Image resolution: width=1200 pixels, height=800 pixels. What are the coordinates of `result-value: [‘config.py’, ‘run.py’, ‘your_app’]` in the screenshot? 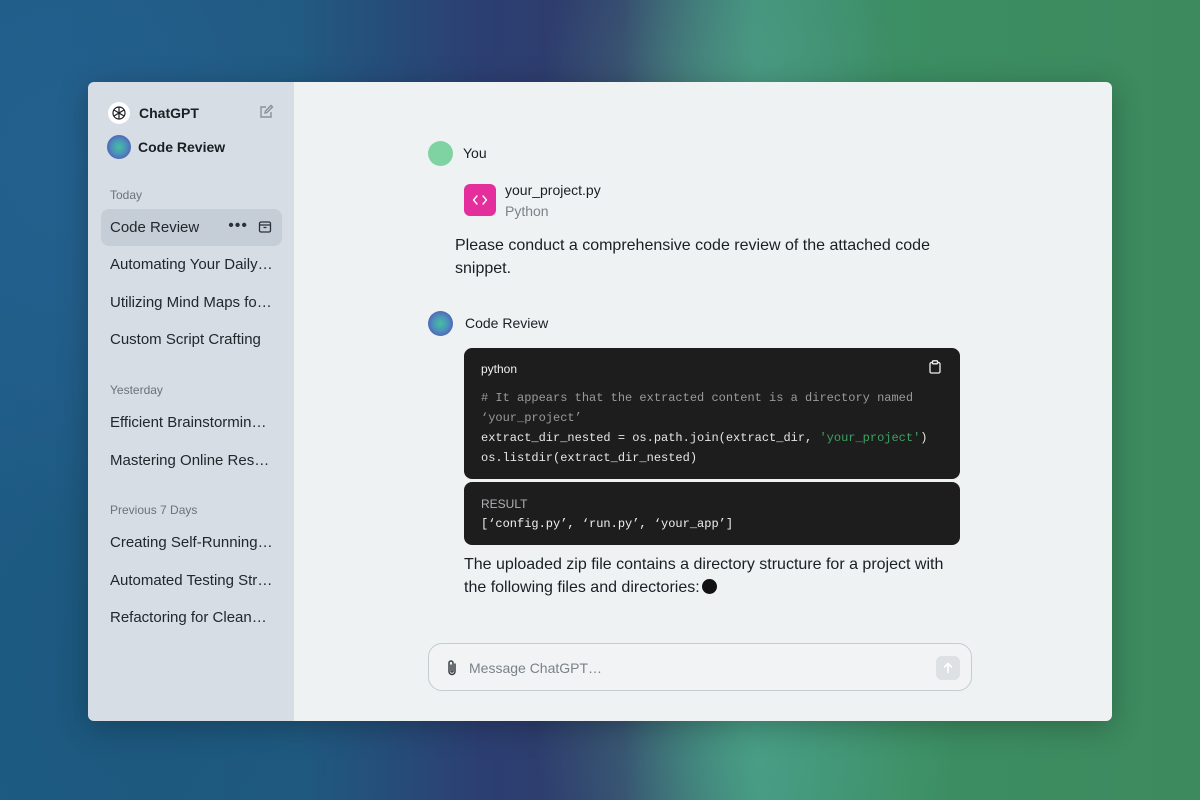 It's located at (607, 524).